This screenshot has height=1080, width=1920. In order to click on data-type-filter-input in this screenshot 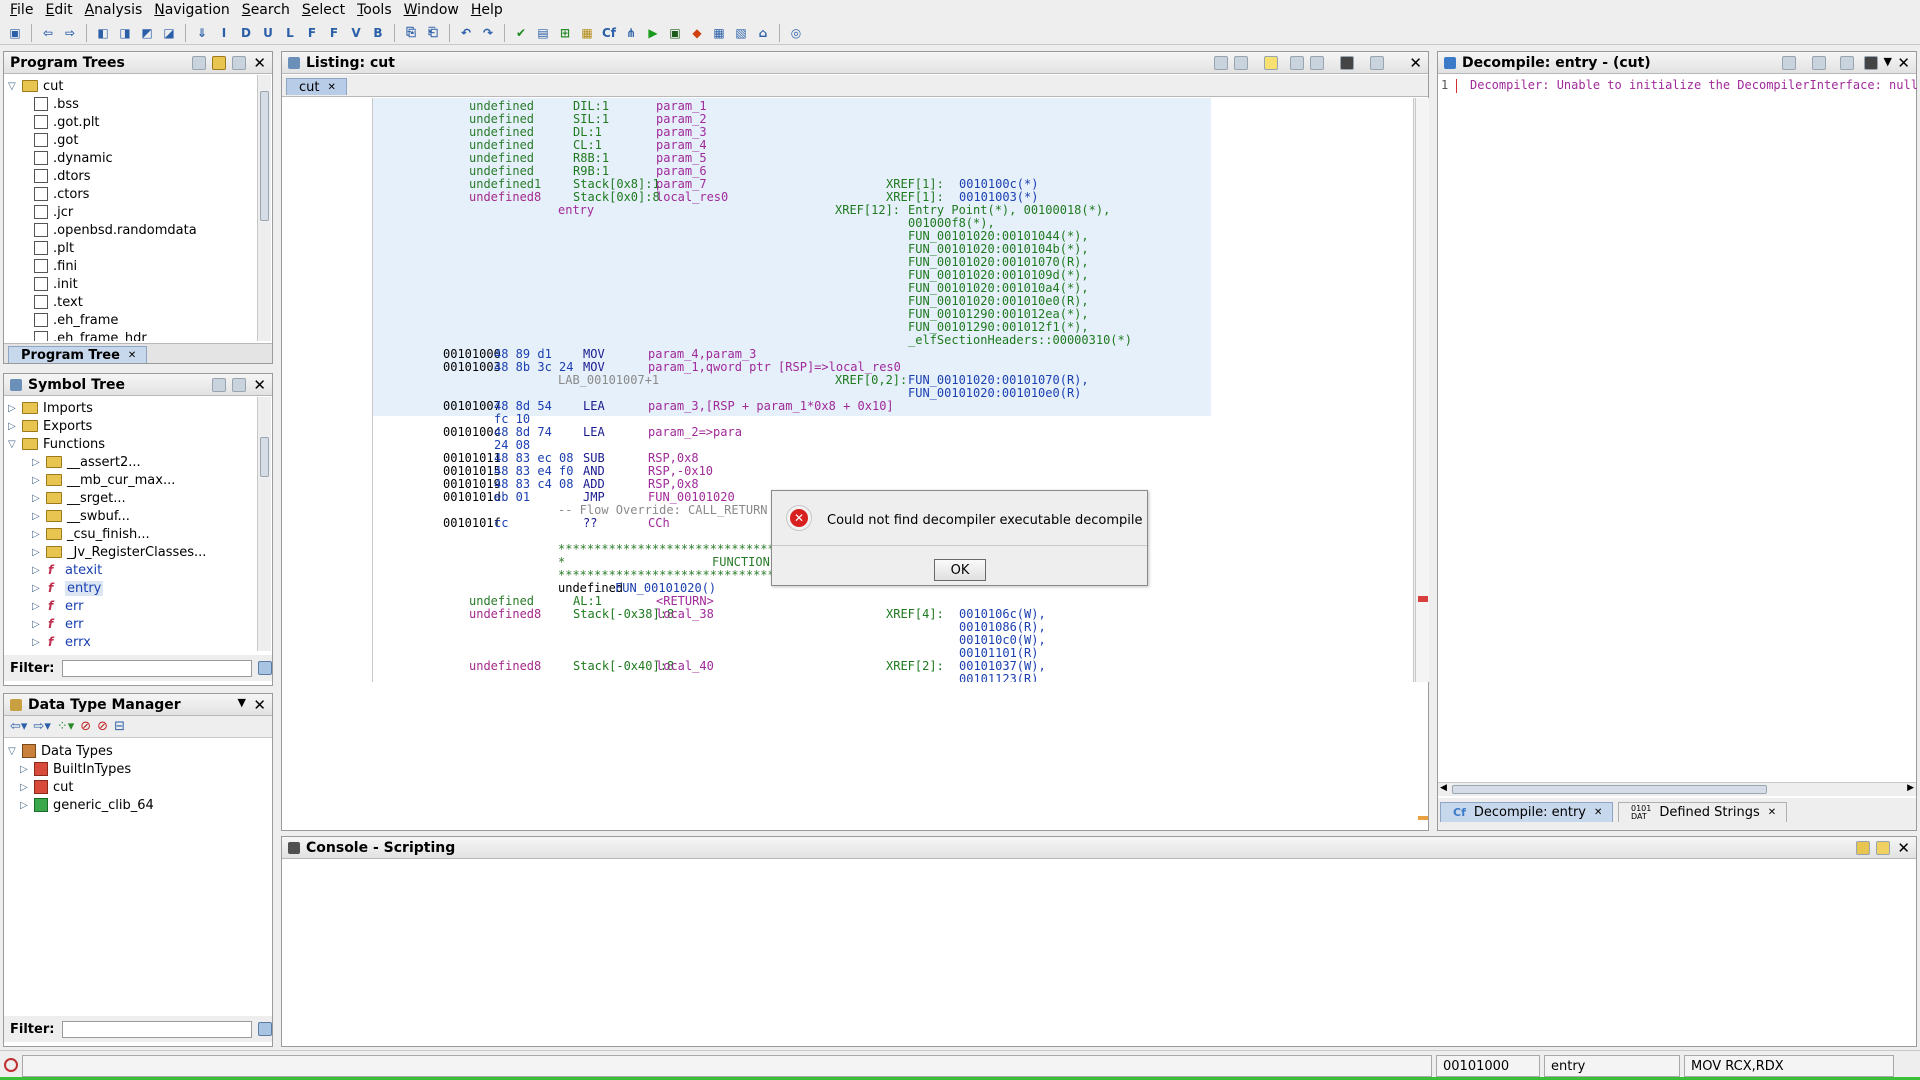, I will do `click(157, 1029)`.